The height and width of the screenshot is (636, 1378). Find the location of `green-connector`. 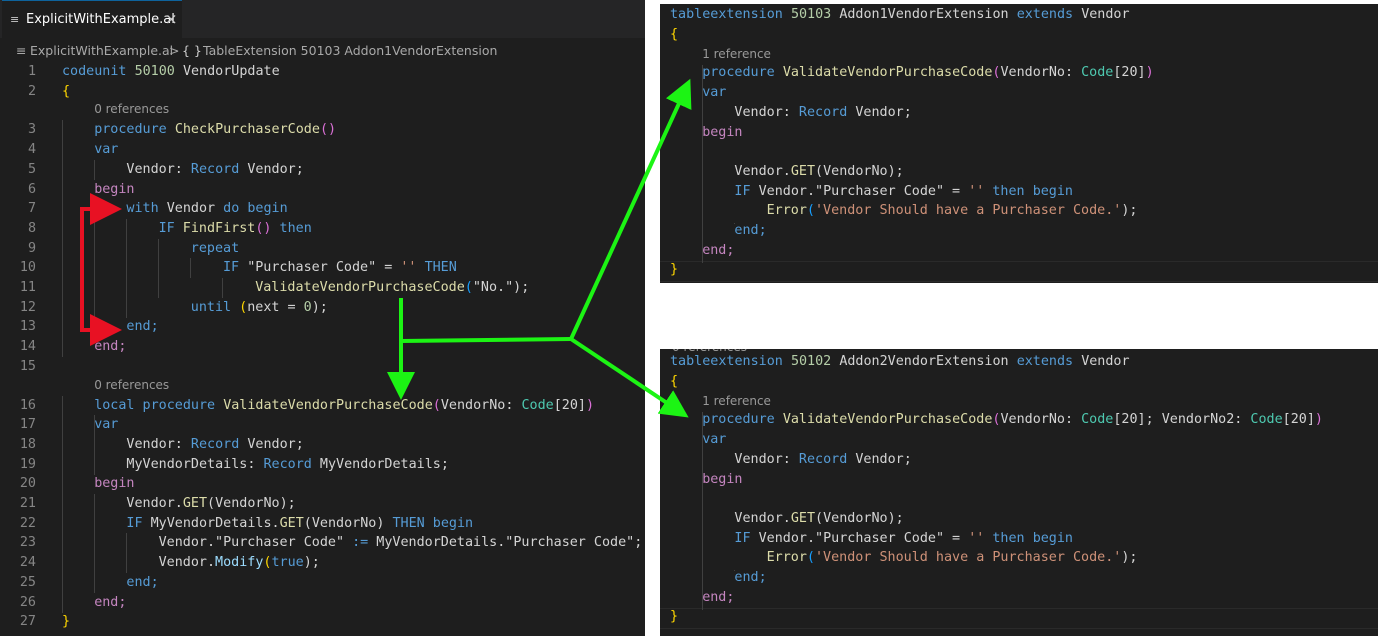

green-connector is located at coordinates (486, 340).